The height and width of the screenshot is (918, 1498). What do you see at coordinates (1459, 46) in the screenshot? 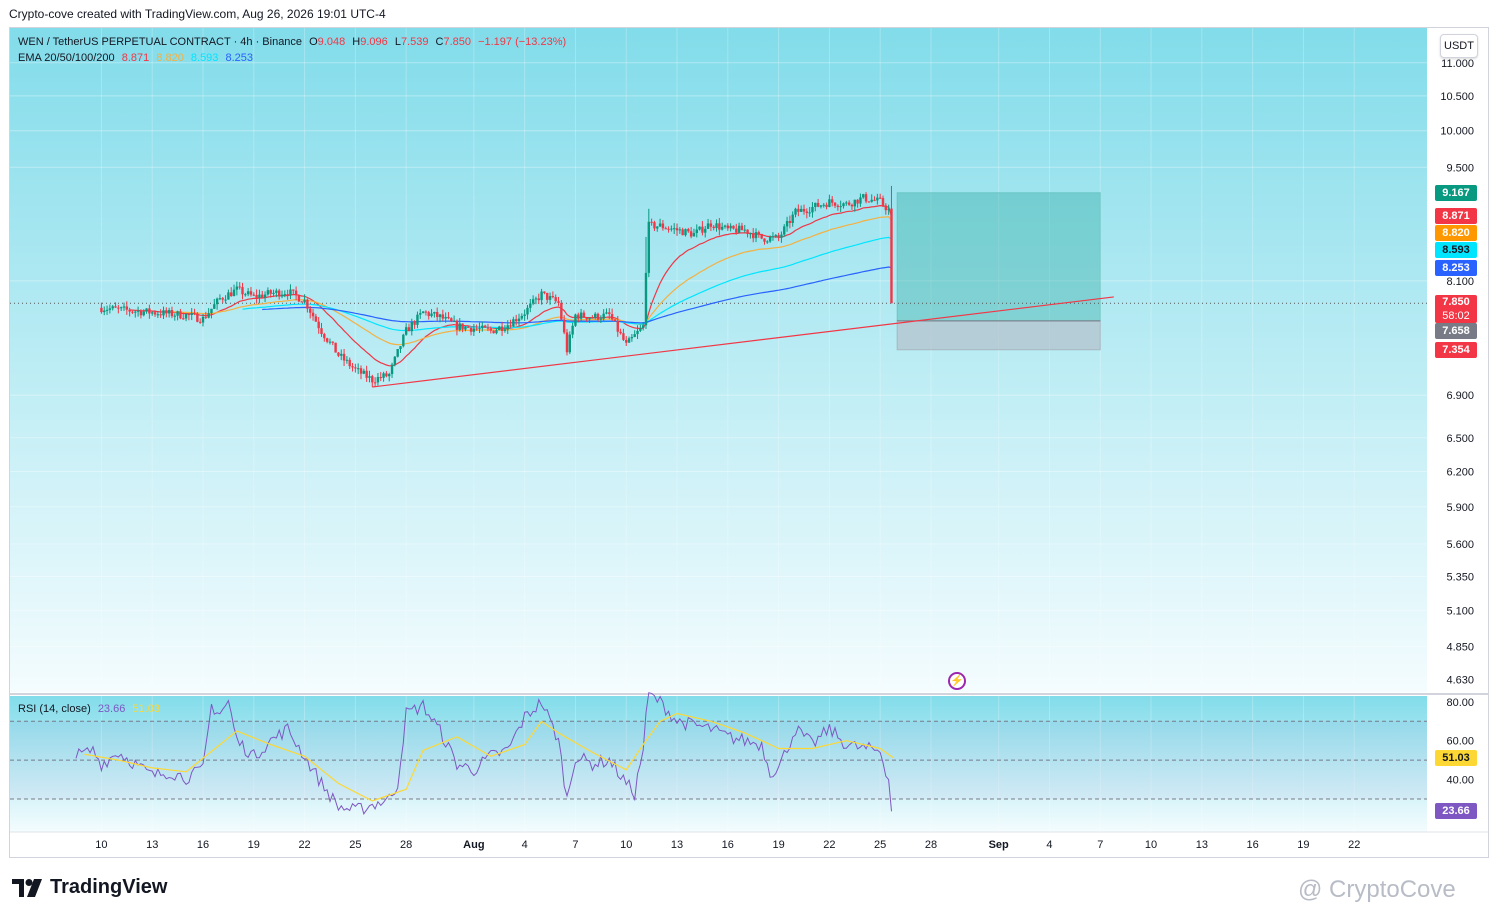
I see `currency-button: USDT` at bounding box center [1459, 46].